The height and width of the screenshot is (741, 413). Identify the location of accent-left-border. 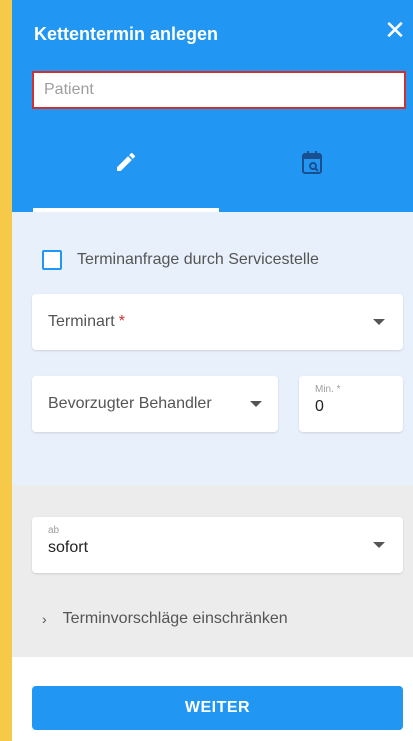
(6, 370).